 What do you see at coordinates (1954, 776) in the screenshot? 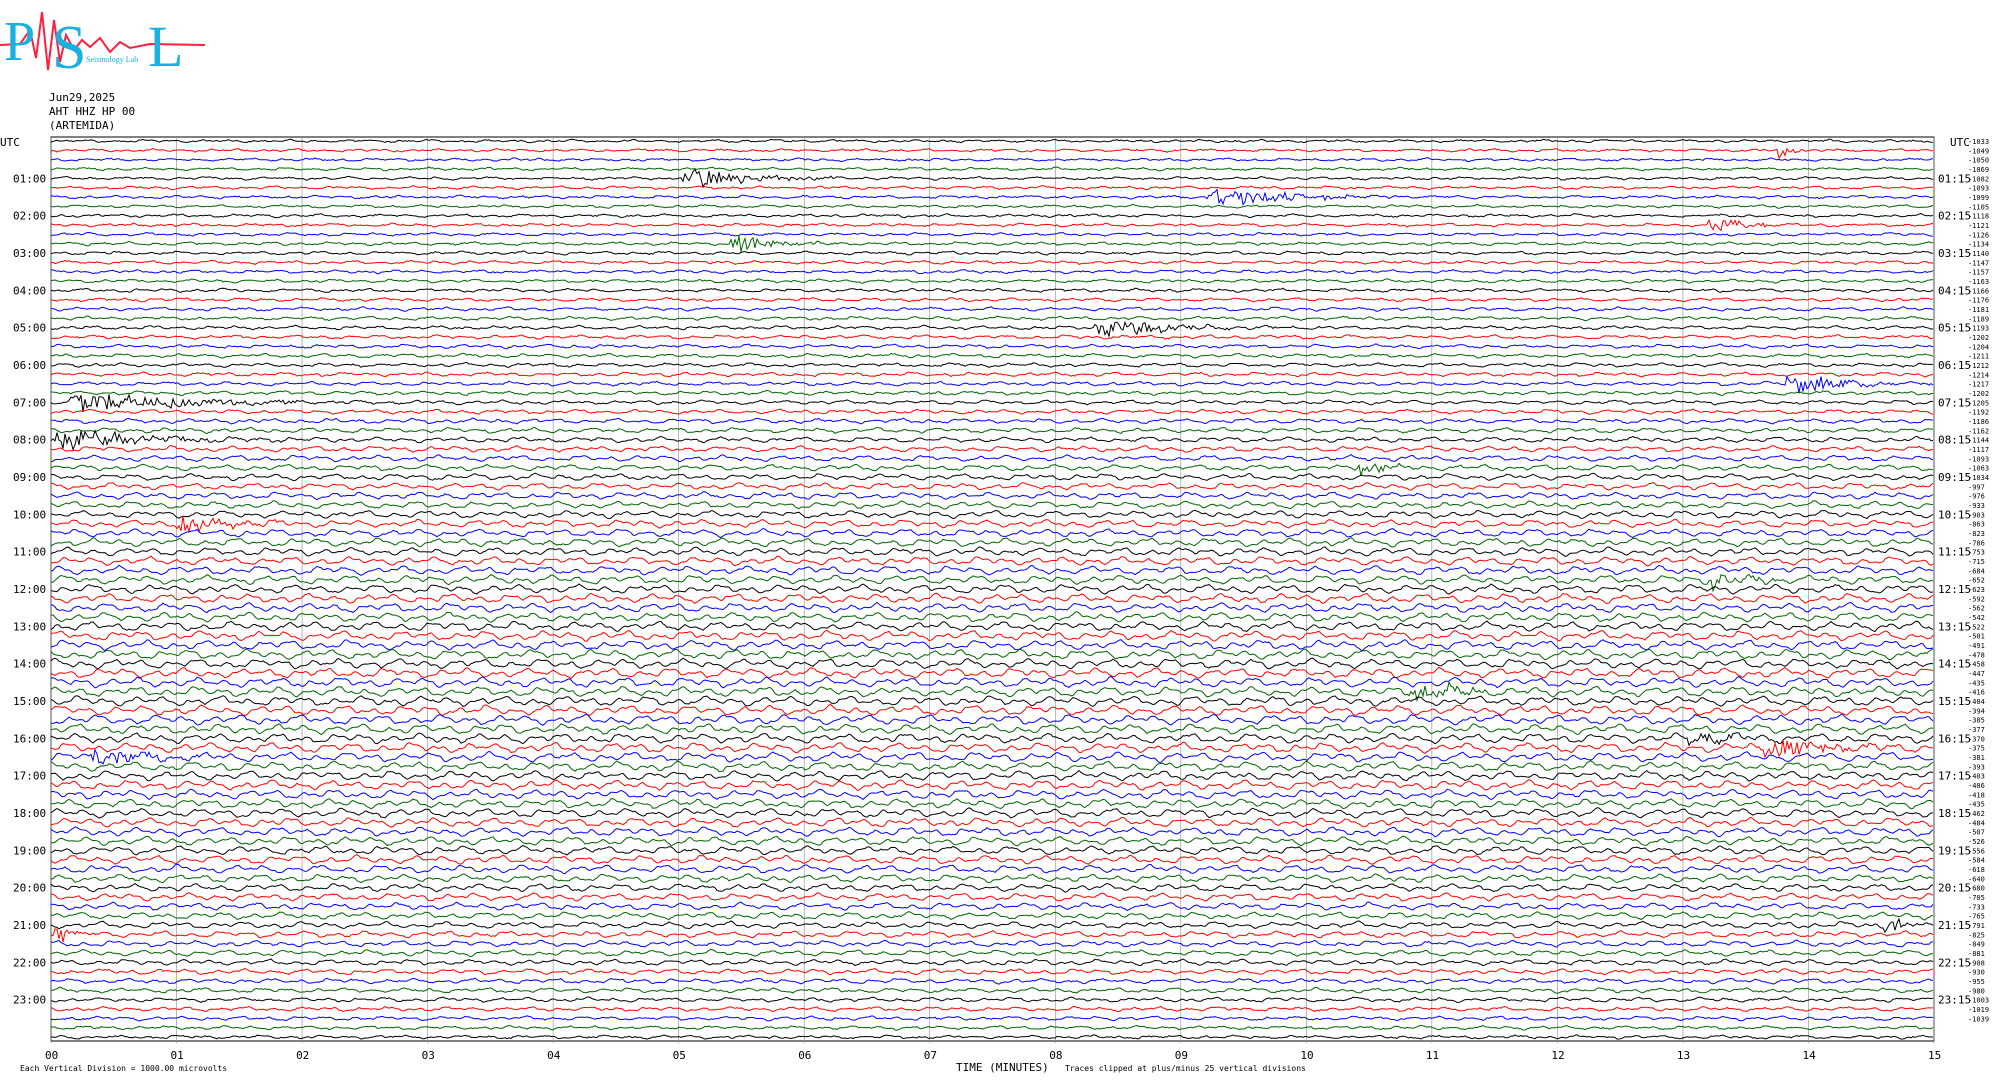
I see `right-hour-label: 17:15` at bounding box center [1954, 776].